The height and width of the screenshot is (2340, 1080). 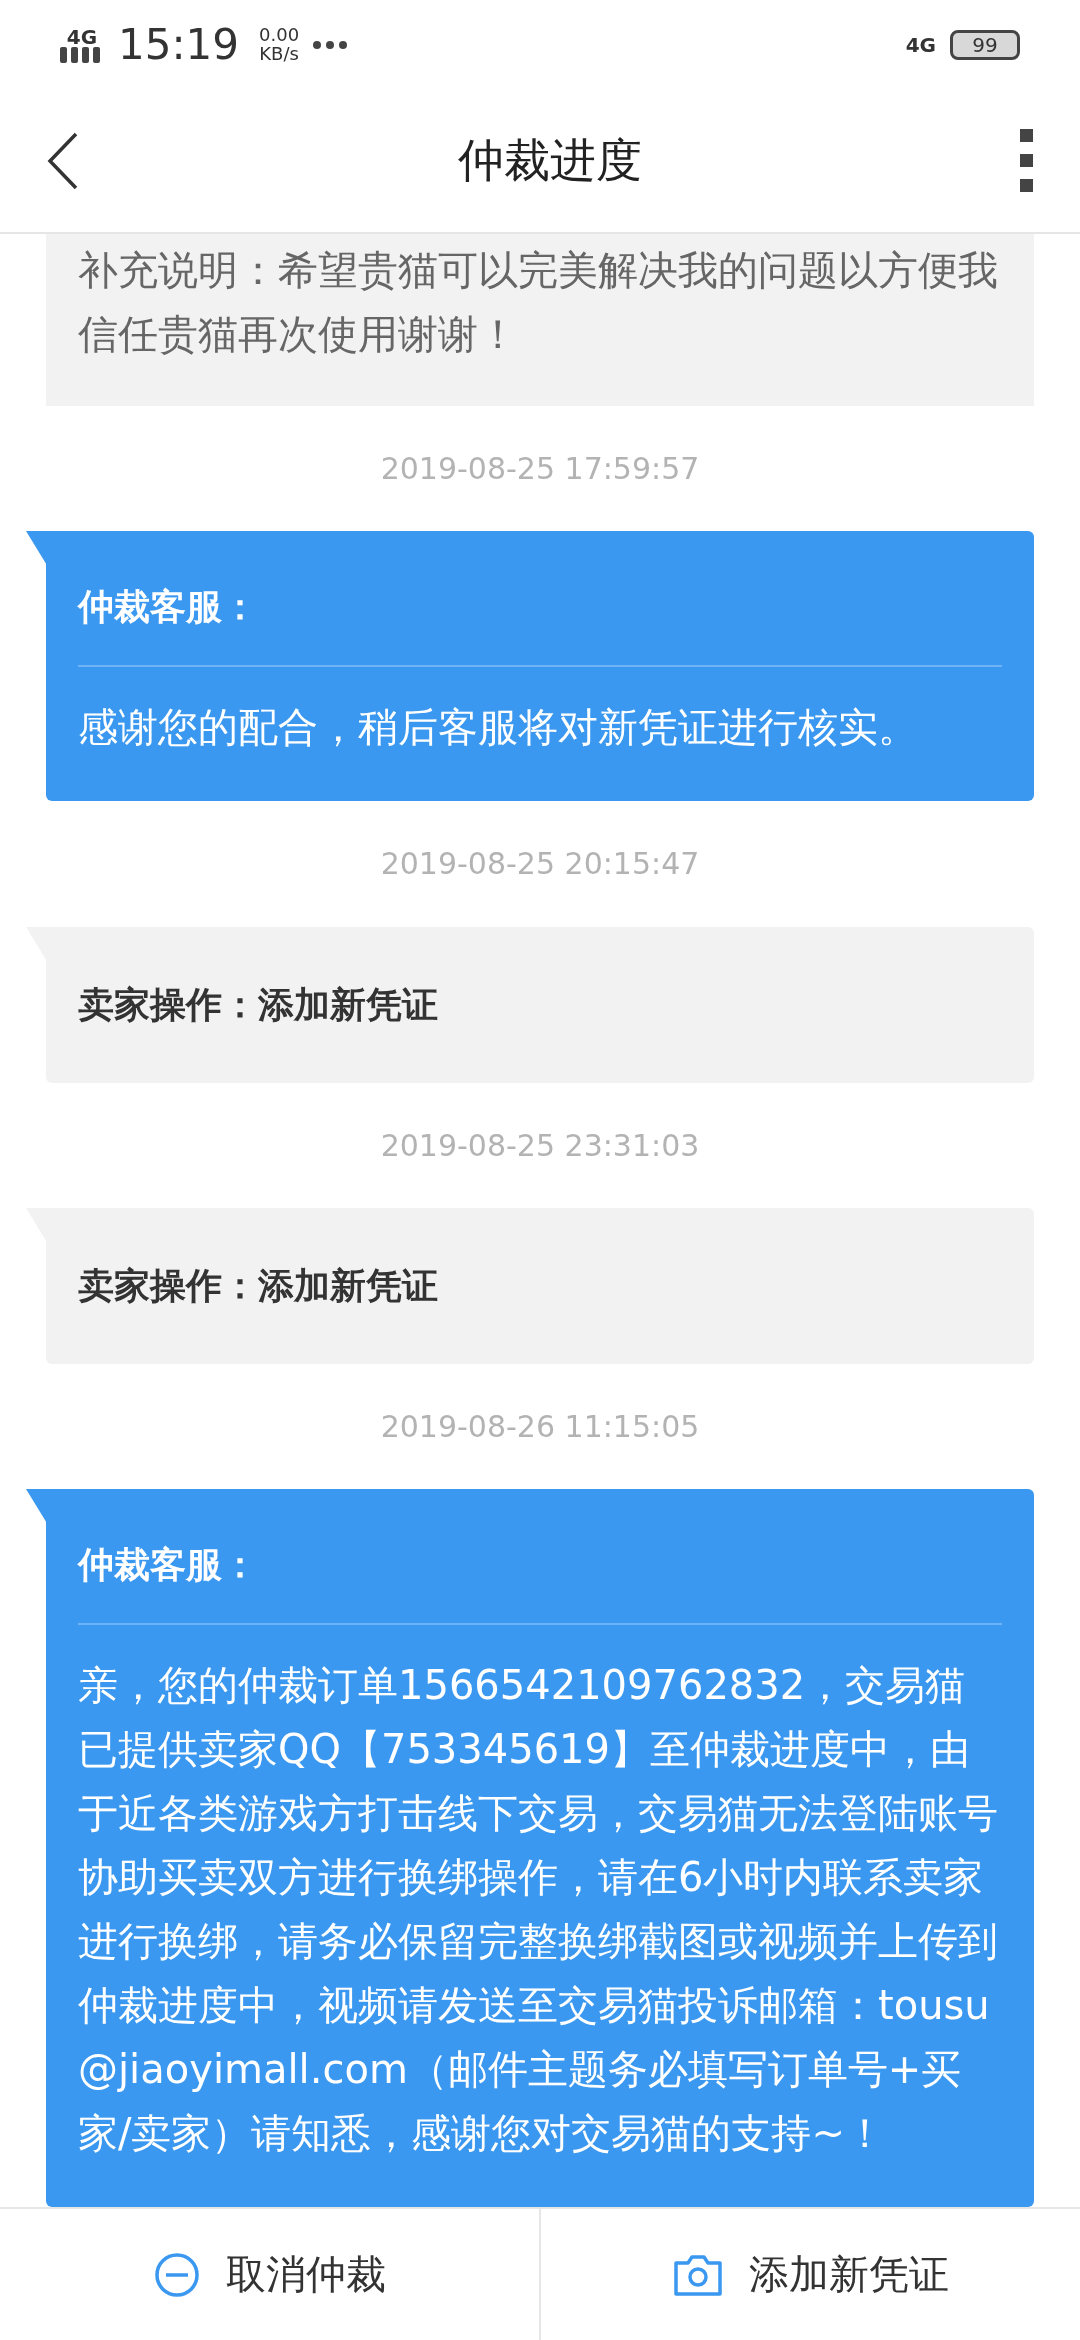 What do you see at coordinates (540, 469) in the screenshot?
I see `timestamp: 2019-08-25 17:59:57` at bounding box center [540, 469].